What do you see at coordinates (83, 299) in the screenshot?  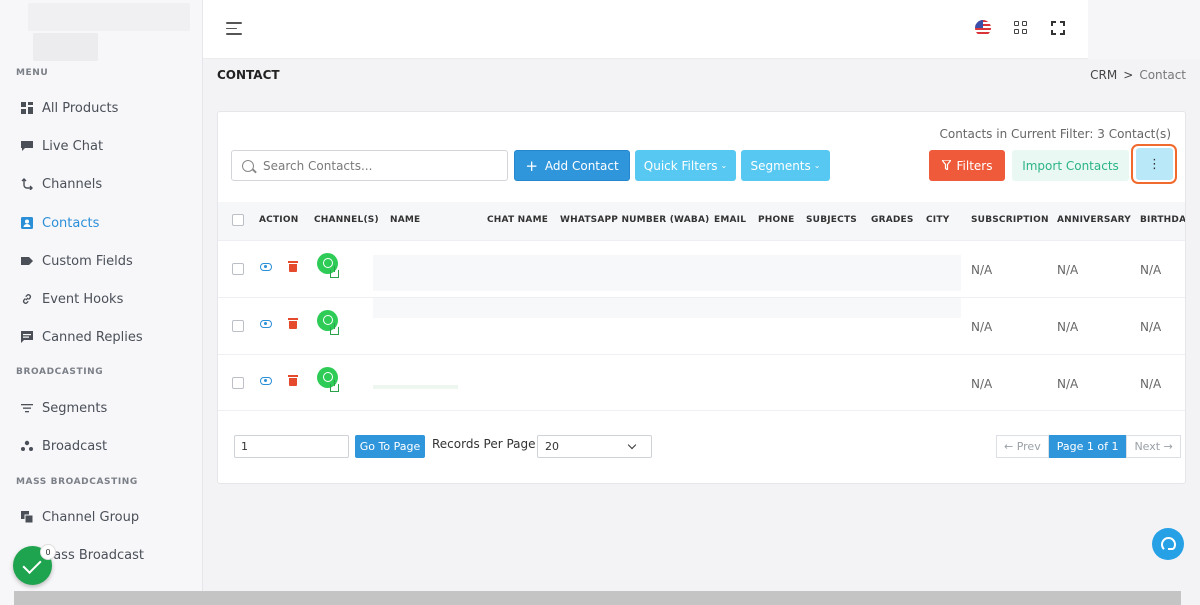 I see `sidebar-item-label: Event Hooks` at bounding box center [83, 299].